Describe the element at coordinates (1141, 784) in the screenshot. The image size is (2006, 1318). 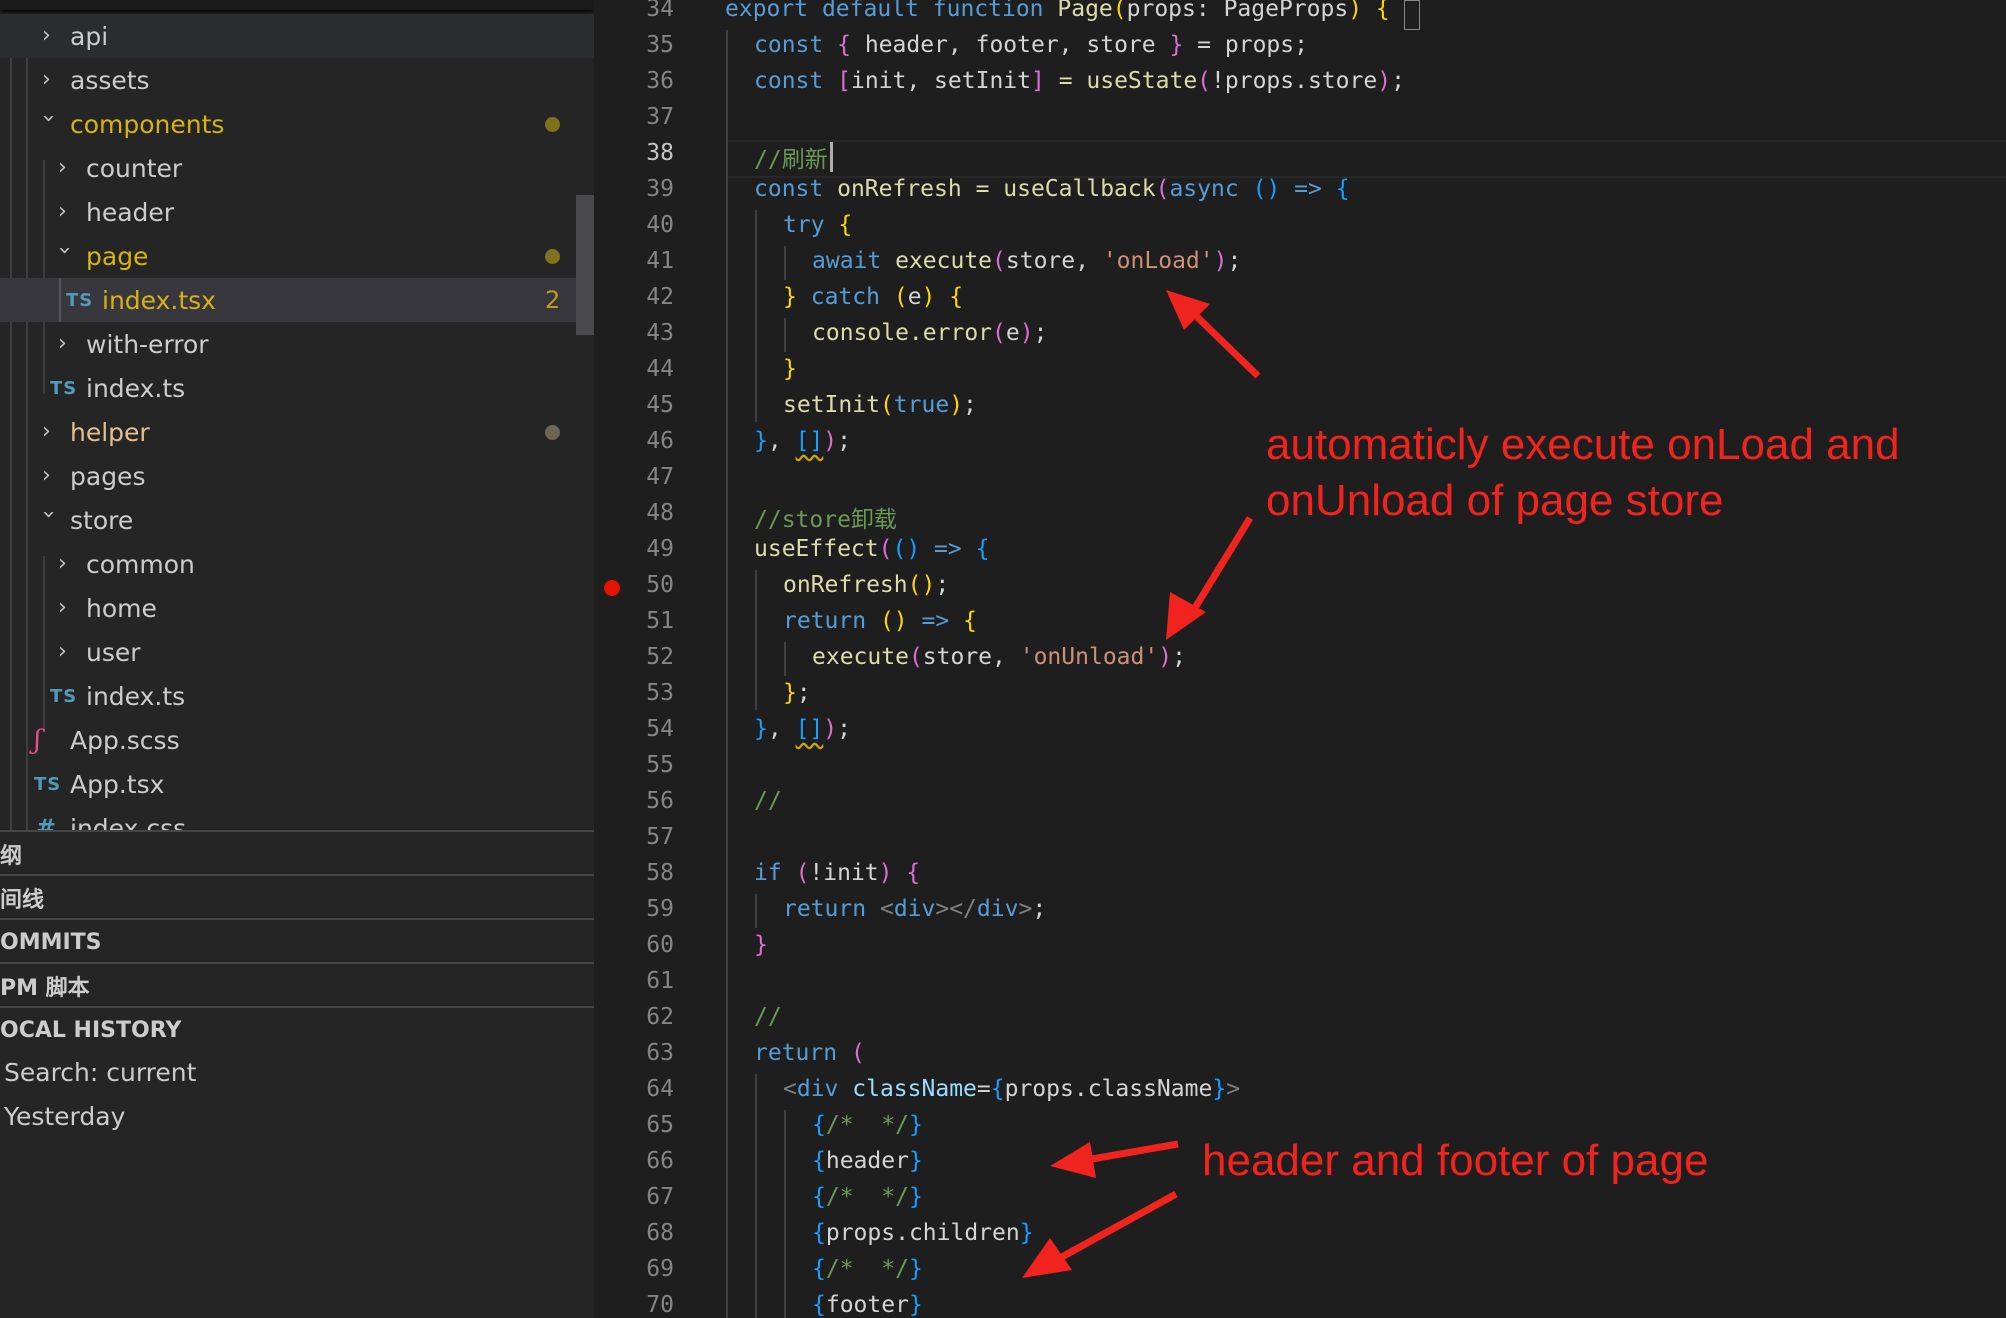
I see `annotation-arrows` at that location.